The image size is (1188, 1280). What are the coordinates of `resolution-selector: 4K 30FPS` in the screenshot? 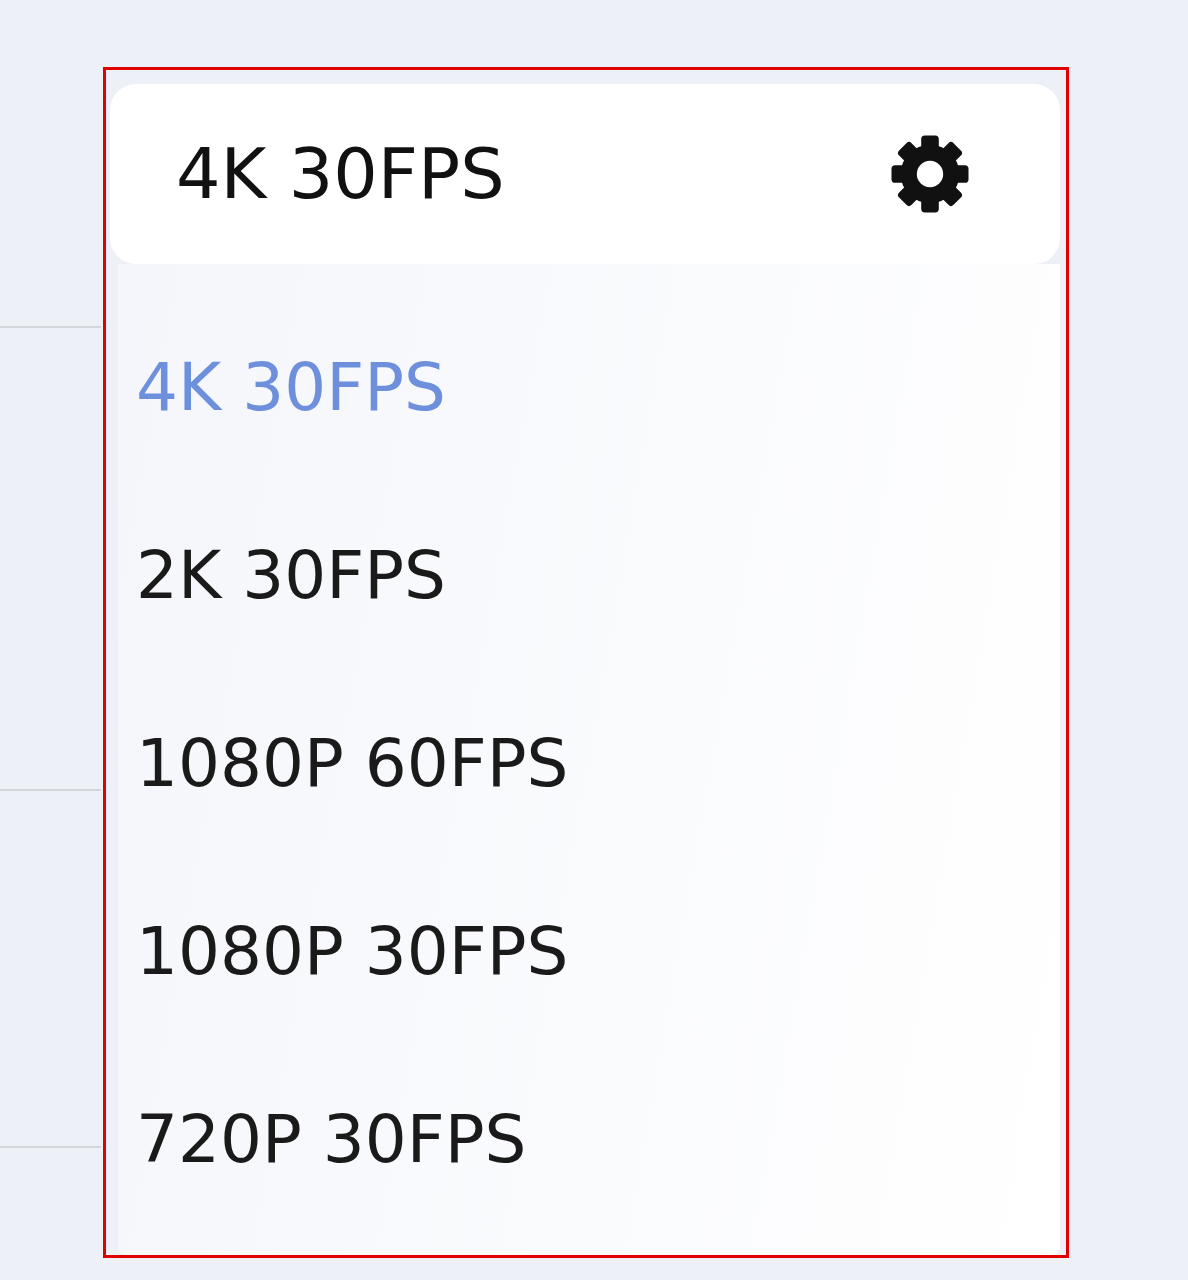 It's located at (585, 174).